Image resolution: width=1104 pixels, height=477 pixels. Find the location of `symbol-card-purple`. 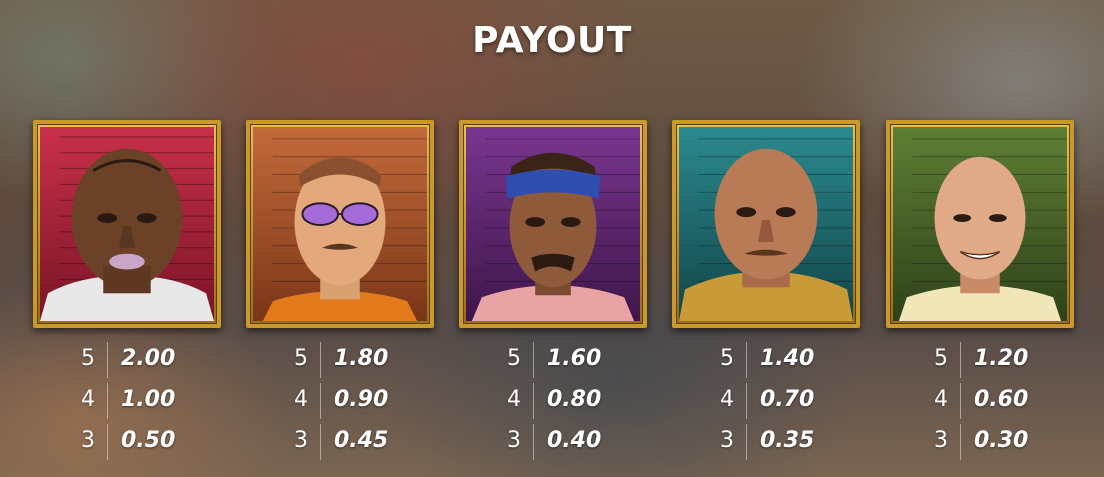

symbol-card-purple is located at coordinates (553, 224).